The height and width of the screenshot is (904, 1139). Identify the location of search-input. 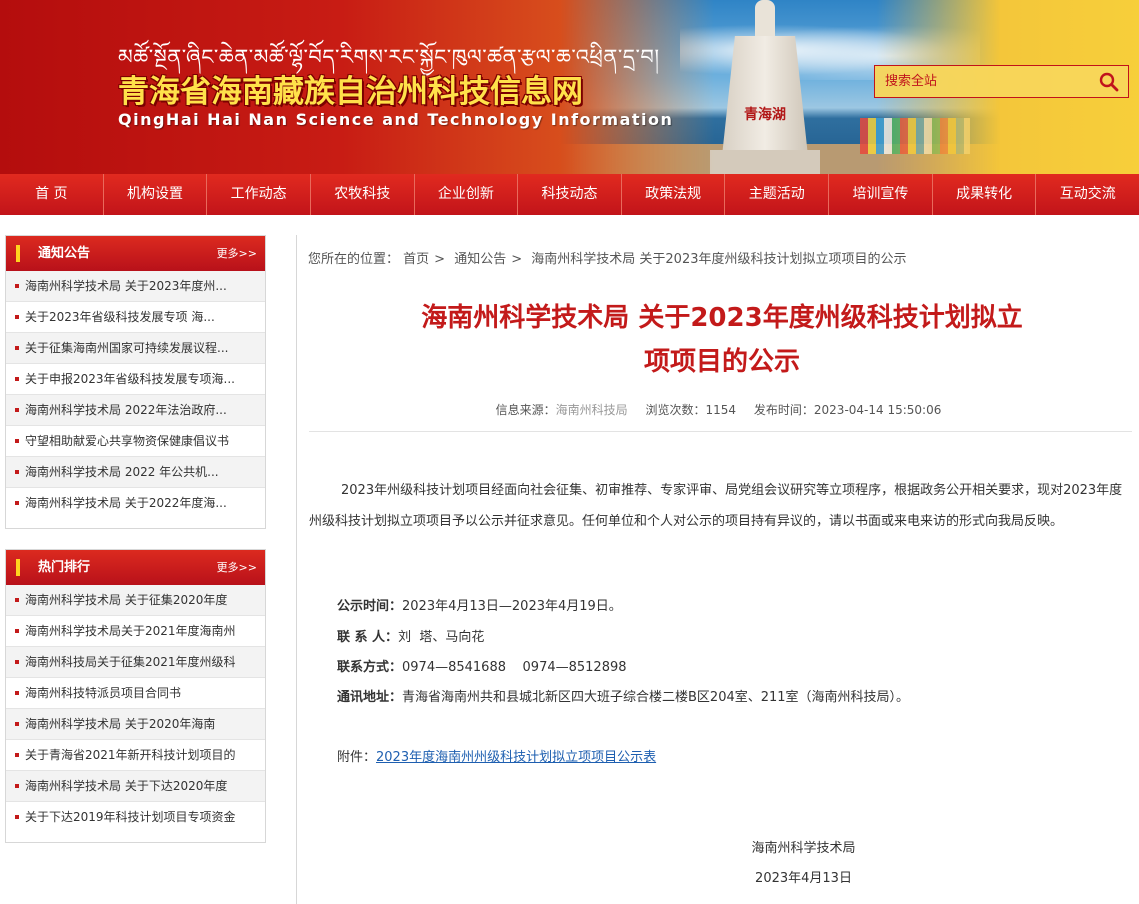
(982, 81).